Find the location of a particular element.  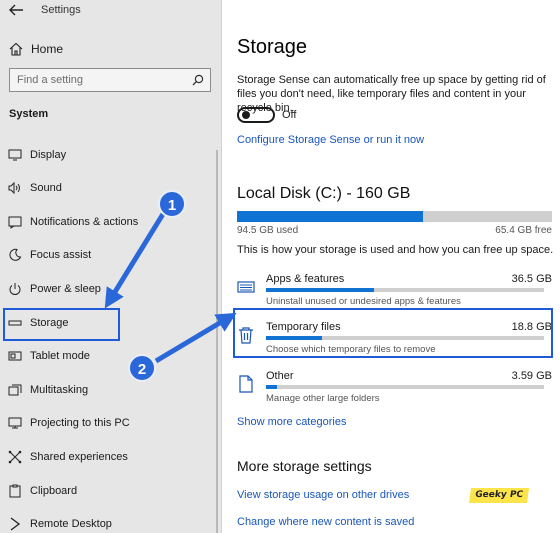

notifications-icon is located at coordinates (15, 222).